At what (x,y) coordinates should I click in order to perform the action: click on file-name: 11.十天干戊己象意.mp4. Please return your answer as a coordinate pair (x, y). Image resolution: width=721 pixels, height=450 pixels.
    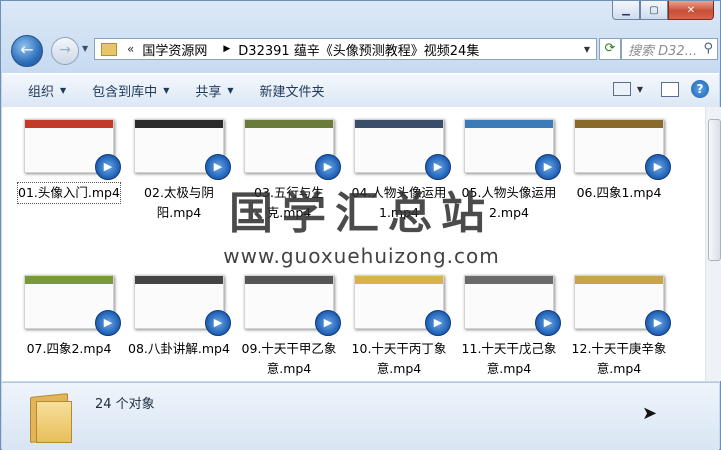
    Looking at the image, I should click on (509, 358).